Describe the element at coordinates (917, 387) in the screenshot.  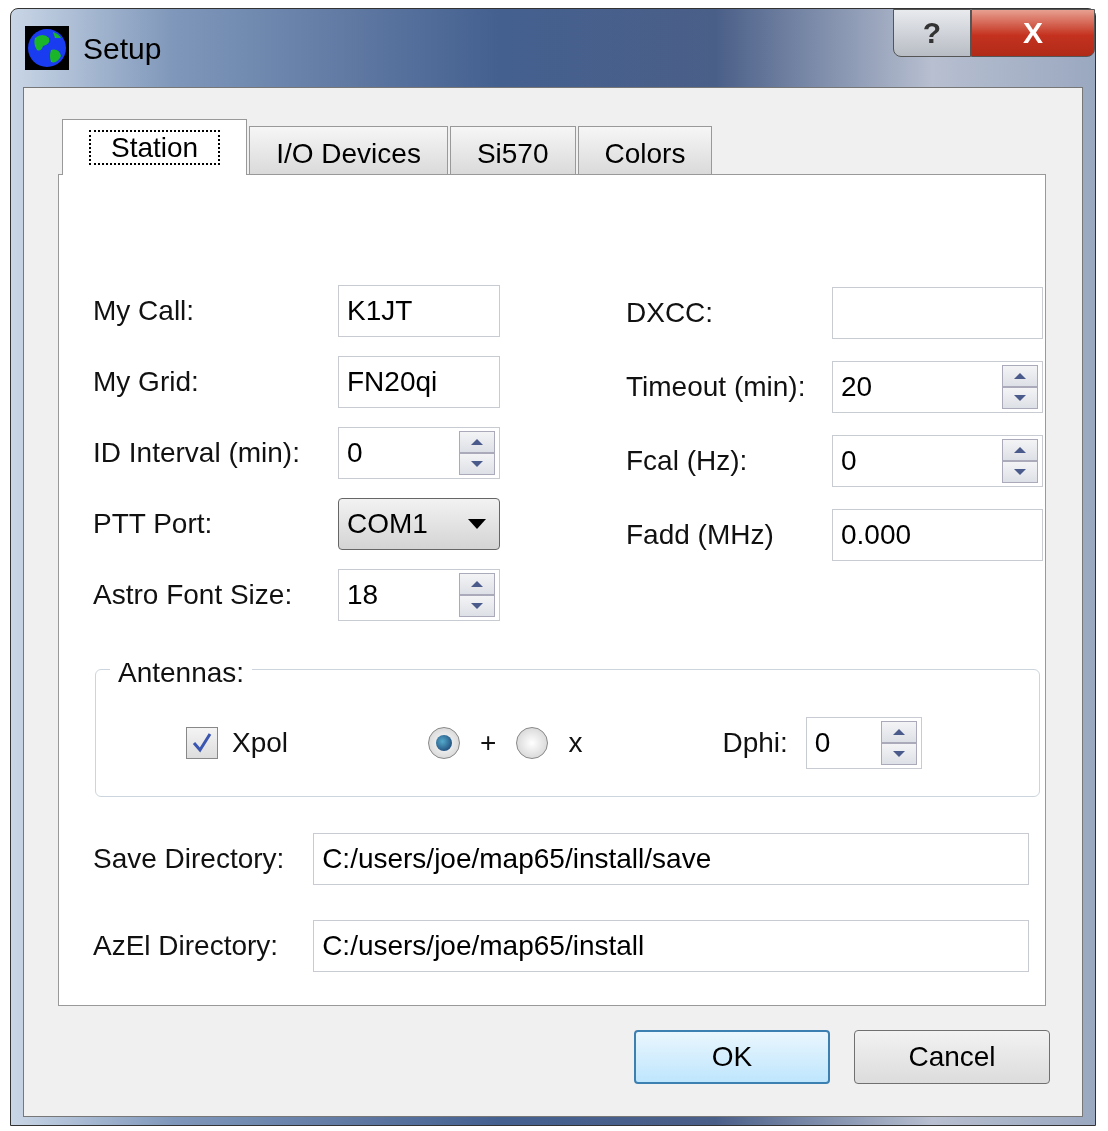
I see `input-field: 20` at that location.